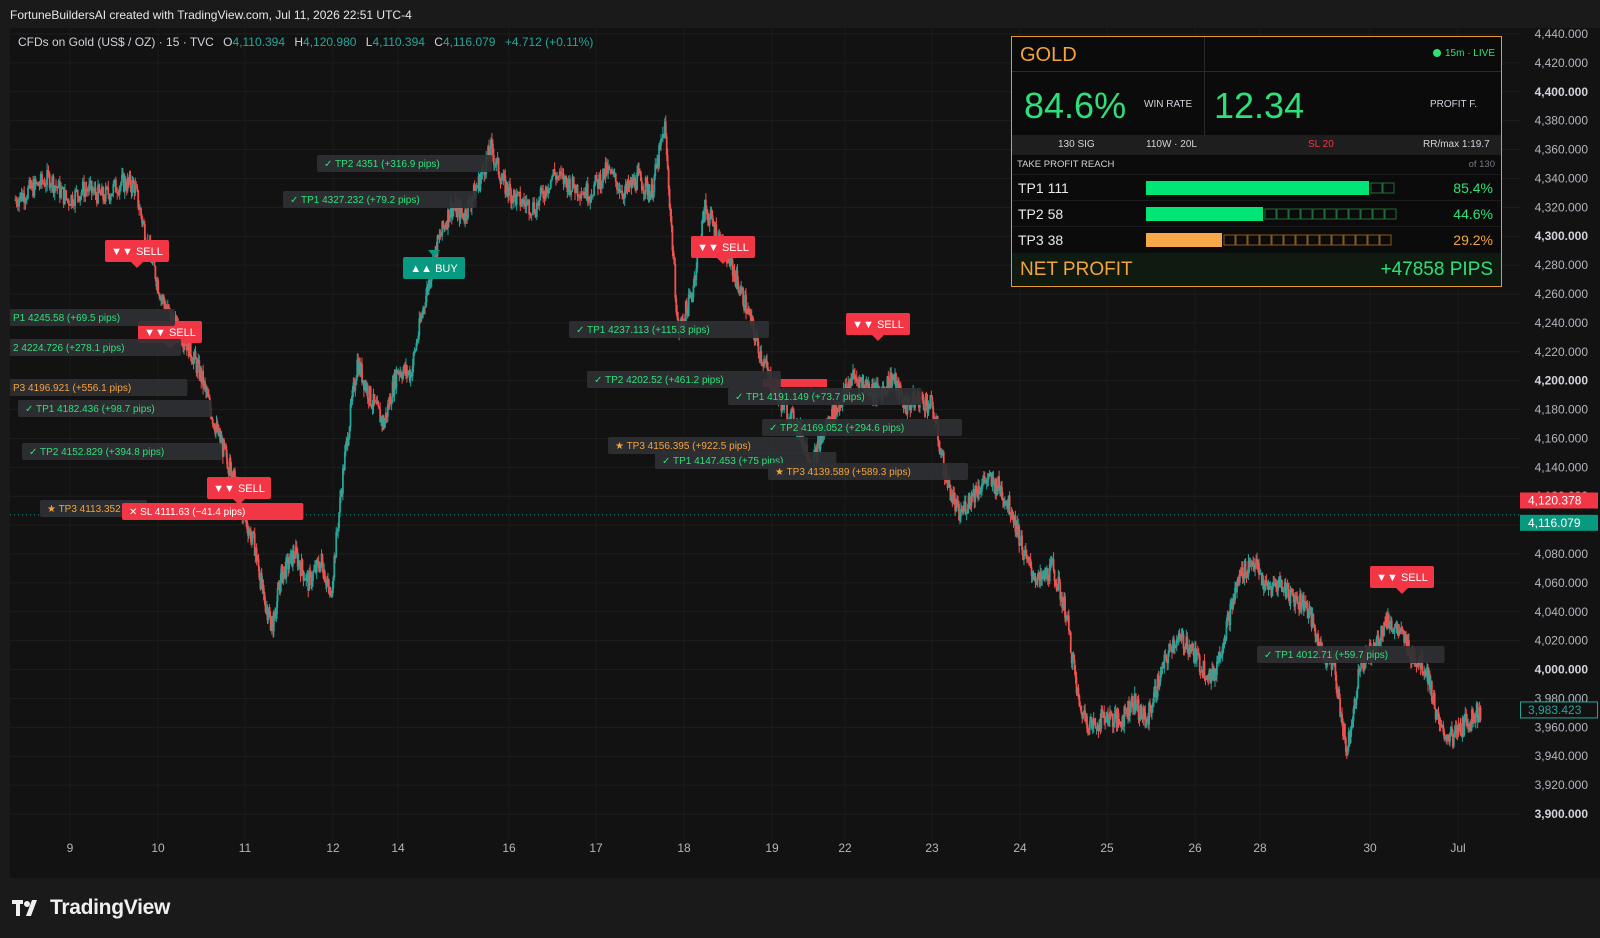  What do you see at coordinates (932, 848) in the screenshot?
I see `time-tick-label: 23` at bounding box center [932, 848].